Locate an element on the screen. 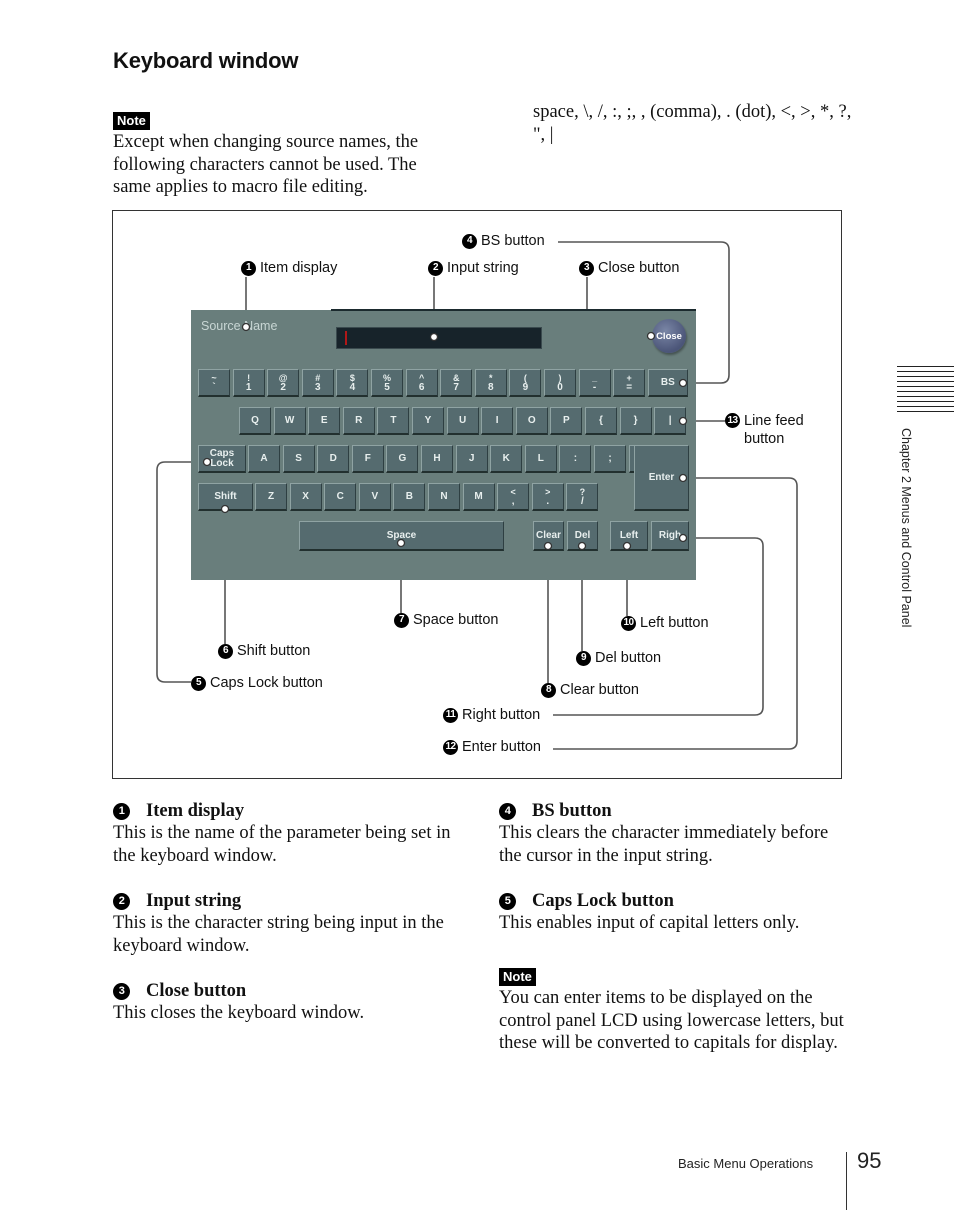 The width and height of the screenshot is (954, 1212). window-top-border is located at coordinates (513, 310).